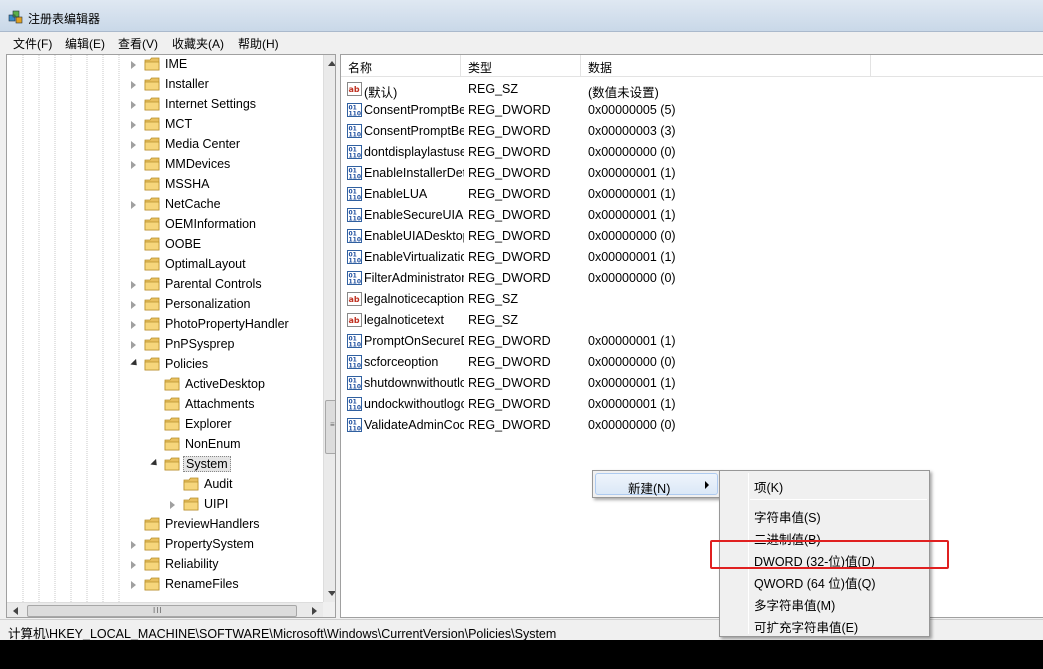 This screenshot has height=669, width=1043. Describe the element at coordinates (314, 611) in the screenshot. I see `scroll-right-arrow-icon` at that location.